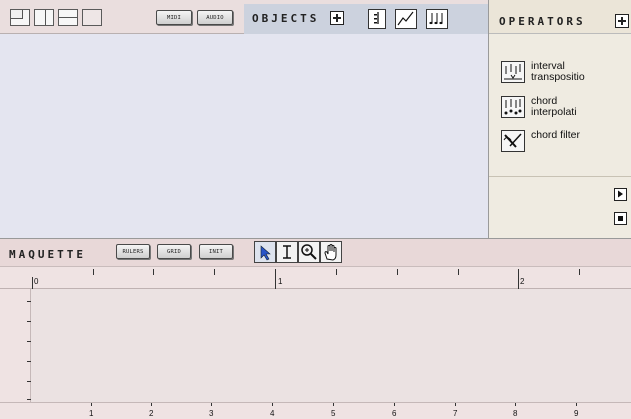 This screenshot has width=631, height=419. I want to click on top-toolbar: MIDI AUDIO OBJECTS, so click(244, 17).